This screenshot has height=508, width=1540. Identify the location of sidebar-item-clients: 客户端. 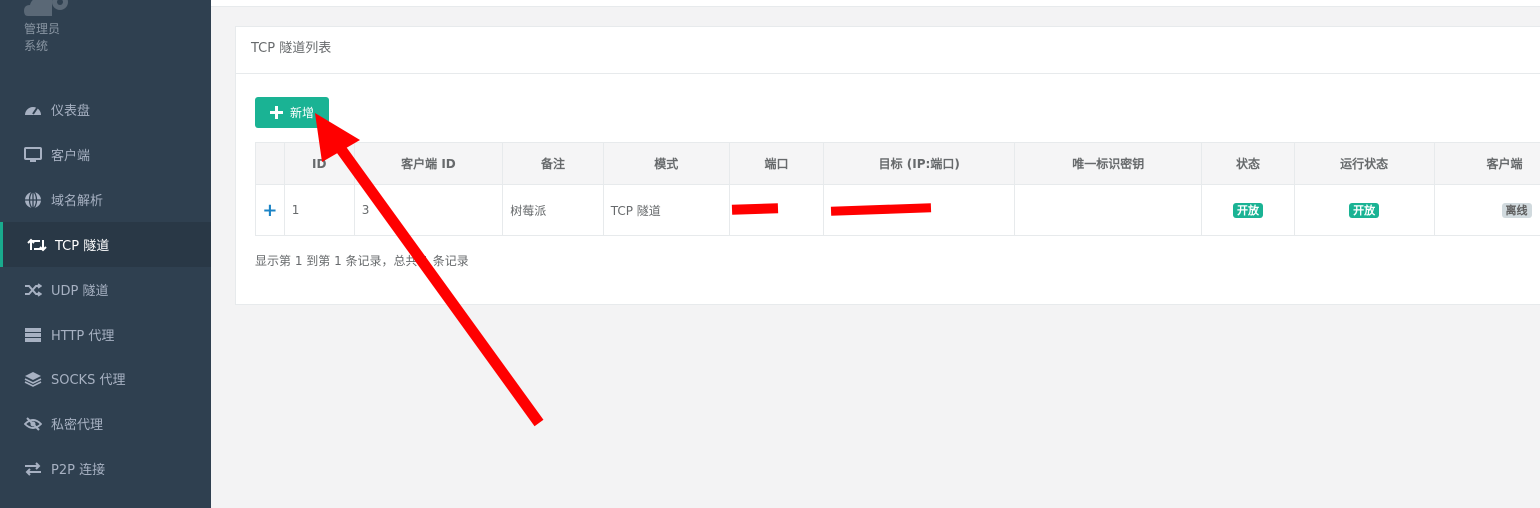
(105, 154).